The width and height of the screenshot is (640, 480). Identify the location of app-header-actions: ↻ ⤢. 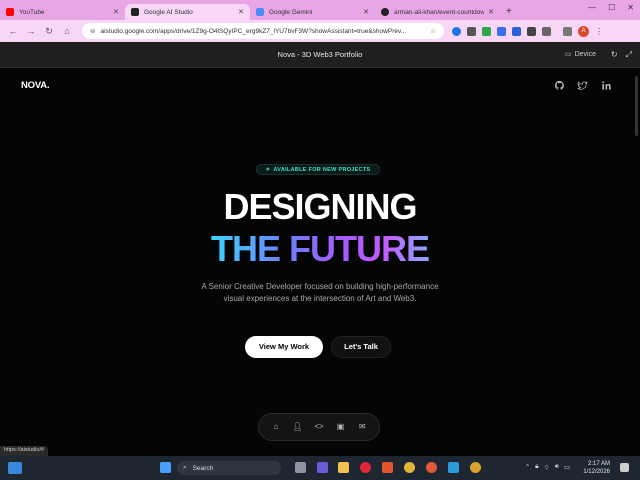
(621, 55).